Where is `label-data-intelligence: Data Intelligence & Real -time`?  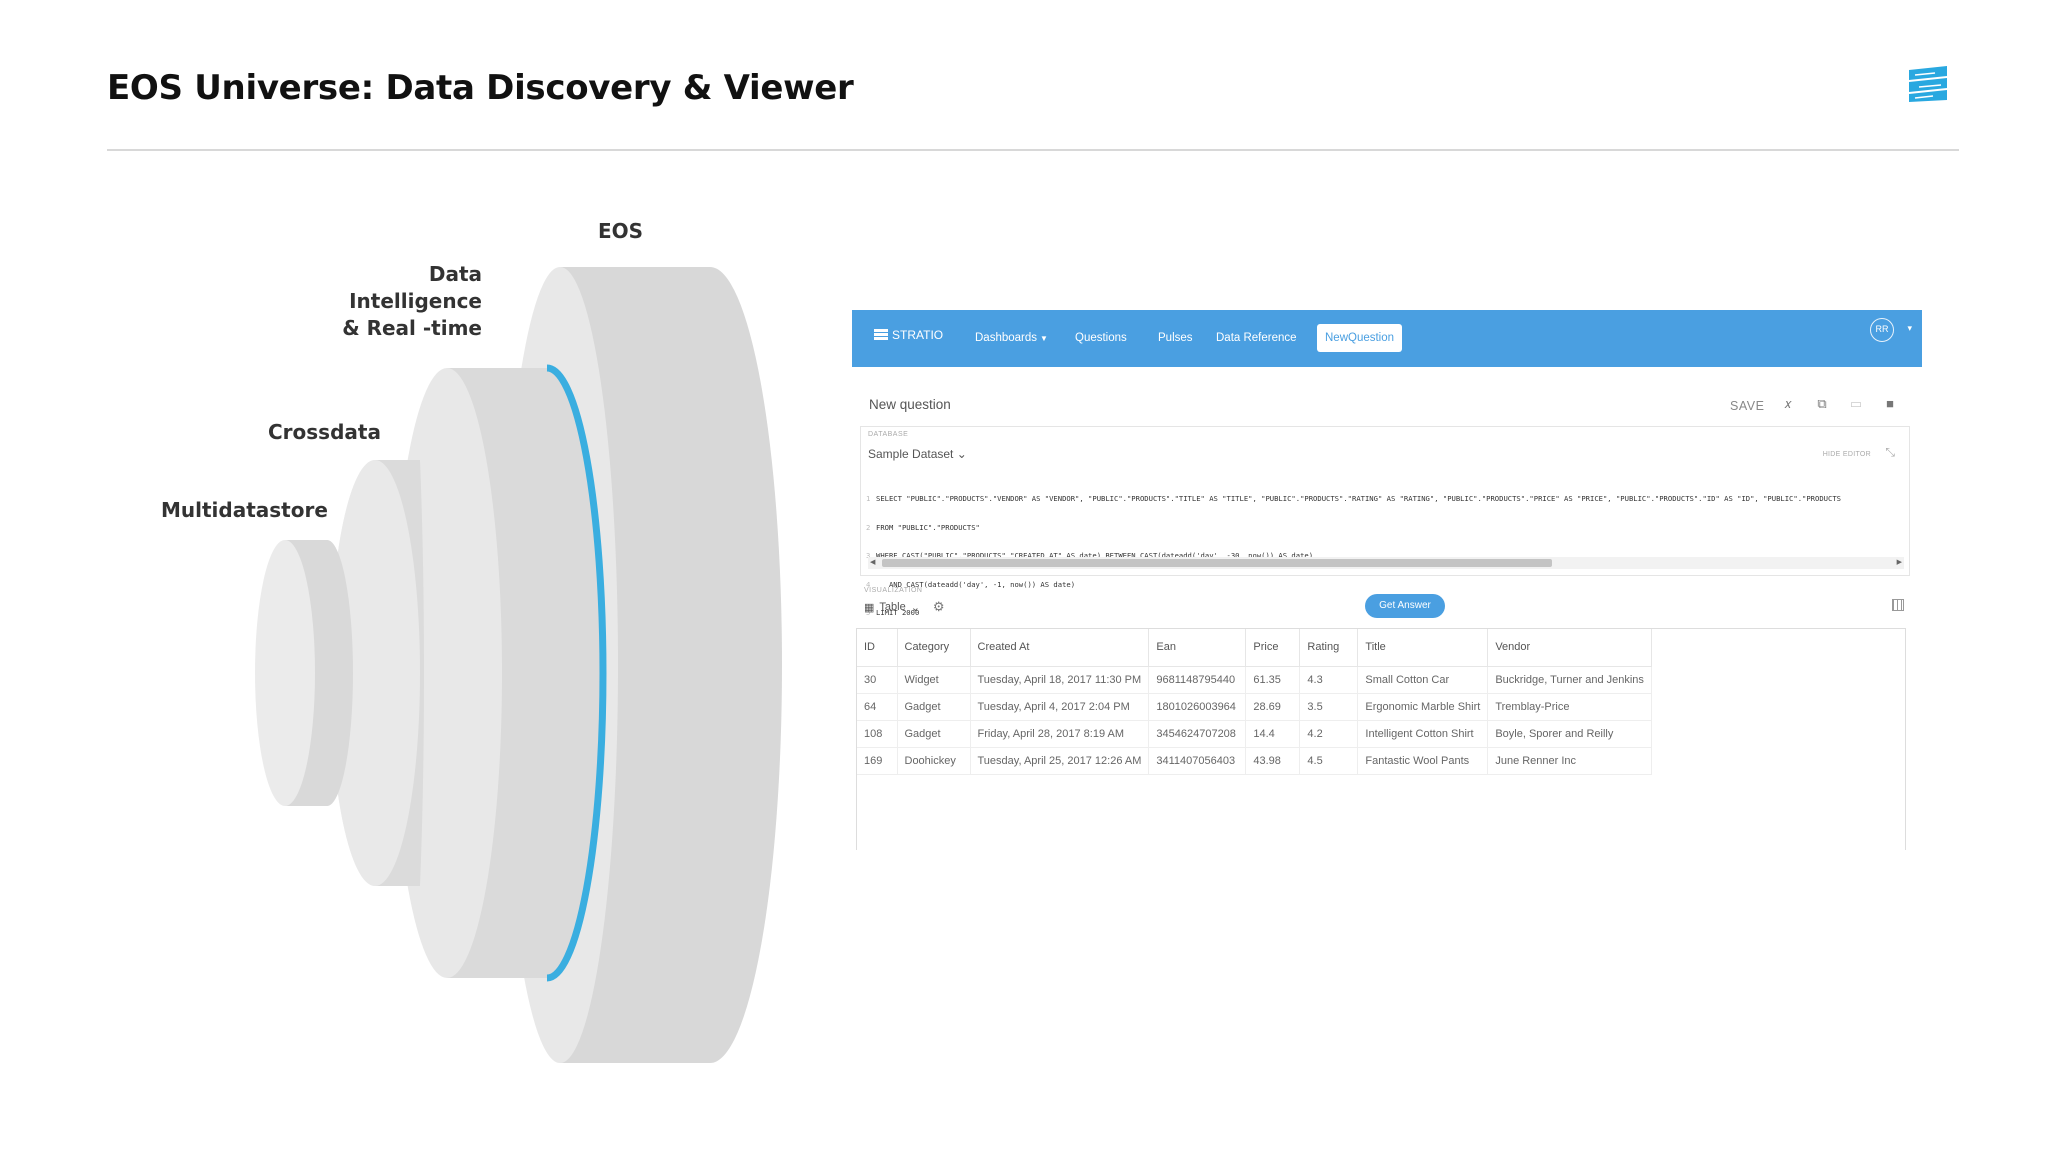 label-data-intelligence: Data Intelligence & Real -time is located at coordinates (412, 301).